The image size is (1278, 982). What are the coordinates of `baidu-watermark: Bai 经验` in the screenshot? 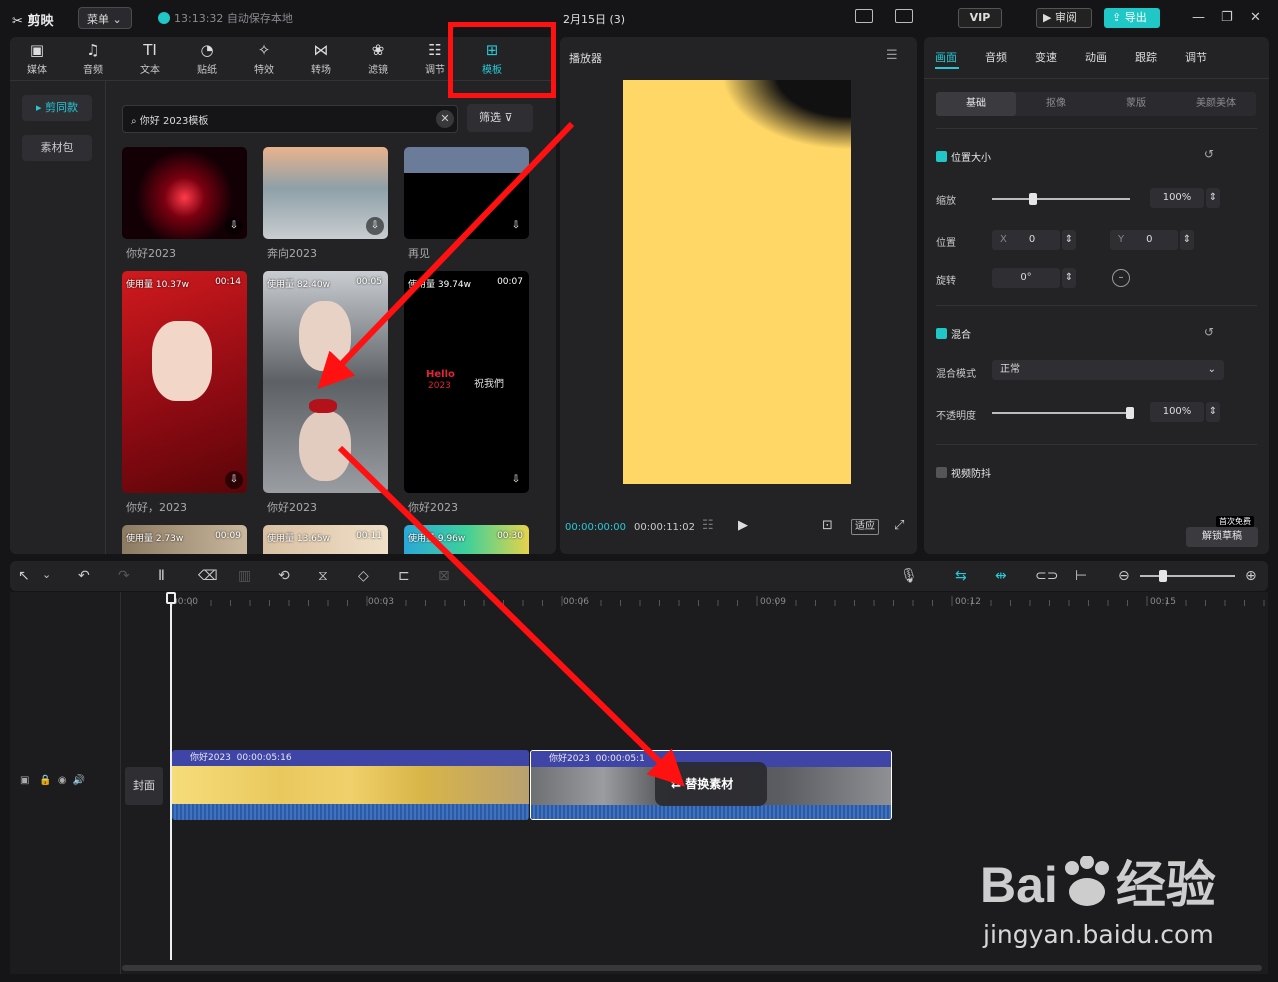 It's located at (1098, 884).